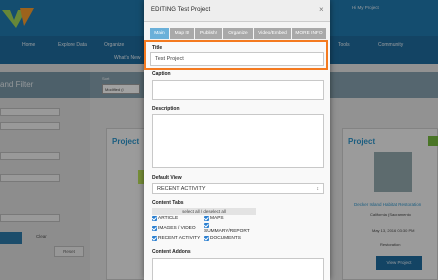 The width and height of the screenshot is (438, 280). Describe the element at coordinates (206, 238) in the screenshot. I see `checkbox-documents` at that location.